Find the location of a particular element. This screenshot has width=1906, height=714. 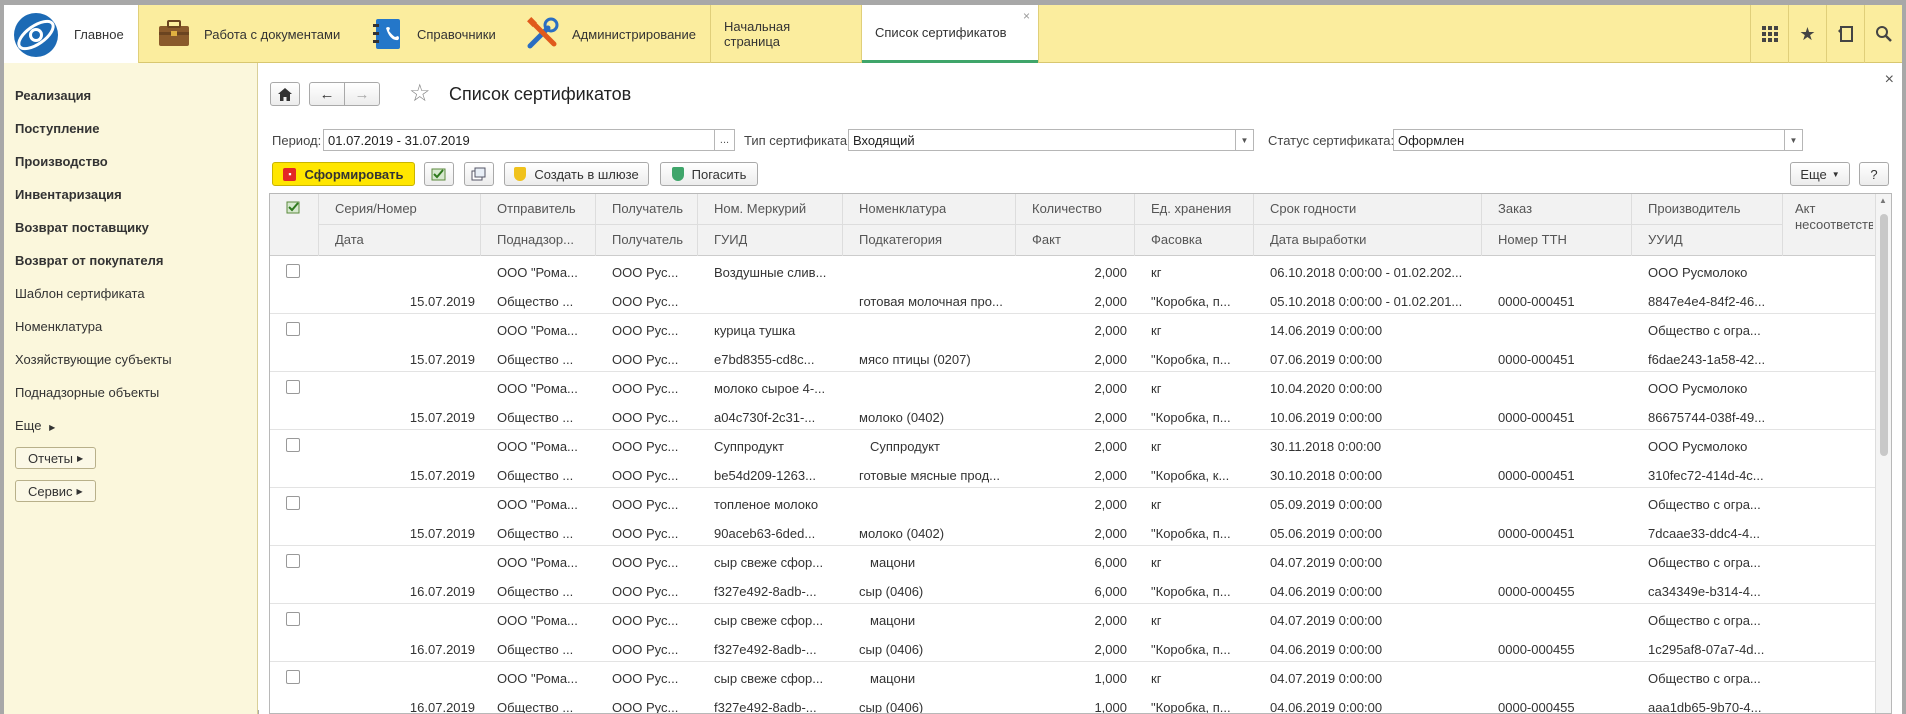

scroll-up-icon: ▲ is located at coordinates (1883, 200).